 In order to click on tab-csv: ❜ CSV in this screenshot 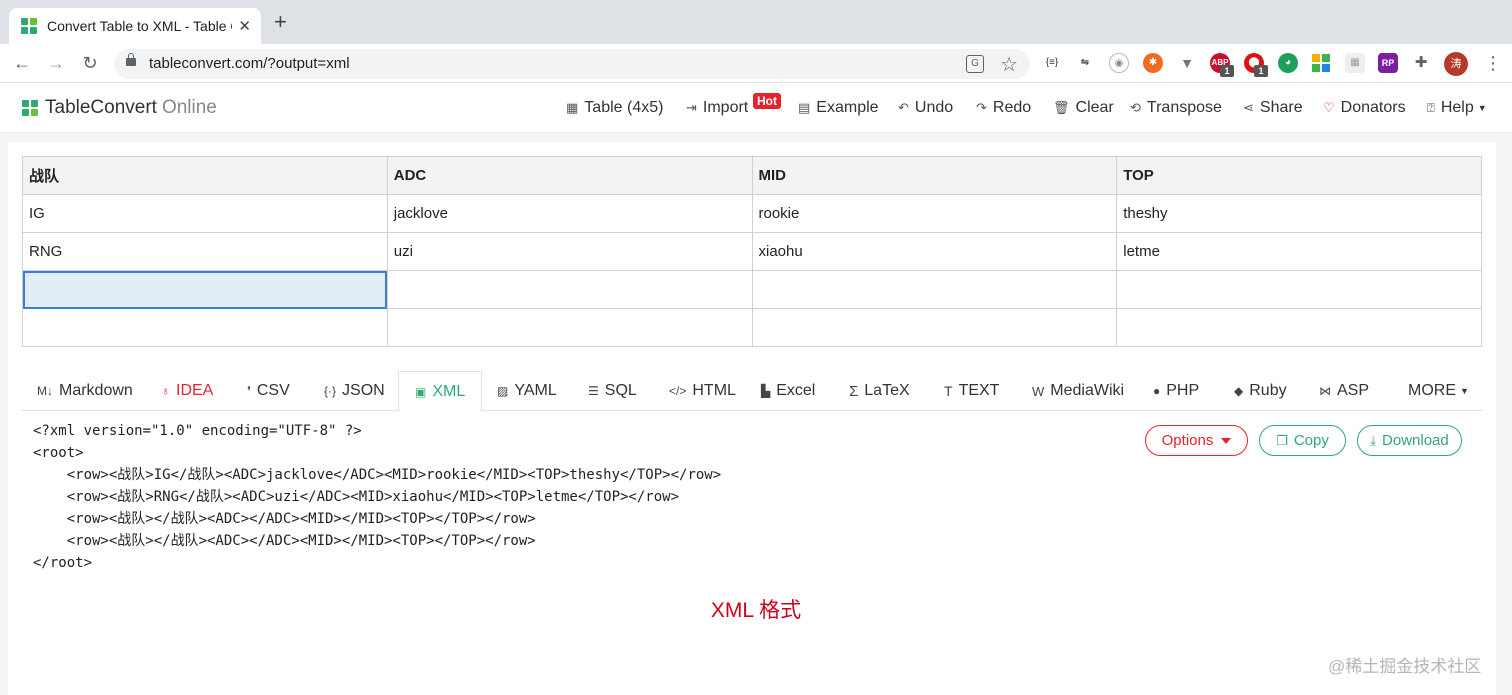, I will do `click(268, 391)`.